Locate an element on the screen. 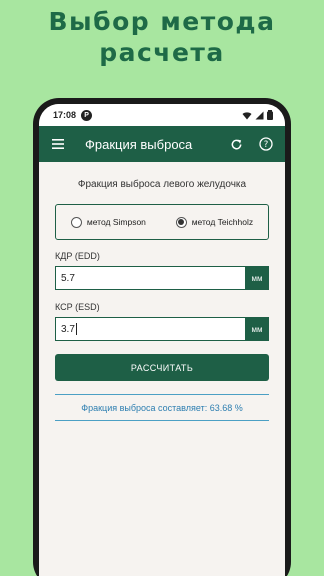  edd-value: 5.7 is located at coordinates (68, 278).